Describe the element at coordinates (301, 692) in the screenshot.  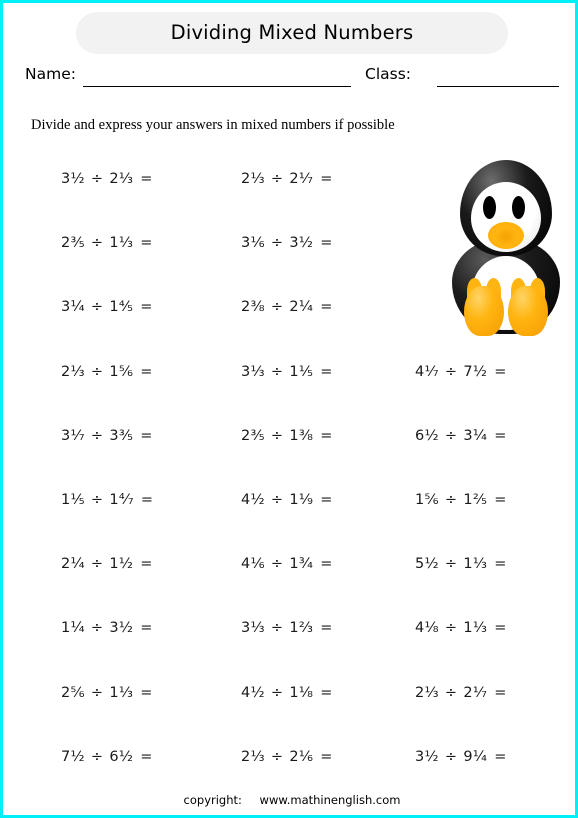
I see `divisor: 1⅛` at that location.